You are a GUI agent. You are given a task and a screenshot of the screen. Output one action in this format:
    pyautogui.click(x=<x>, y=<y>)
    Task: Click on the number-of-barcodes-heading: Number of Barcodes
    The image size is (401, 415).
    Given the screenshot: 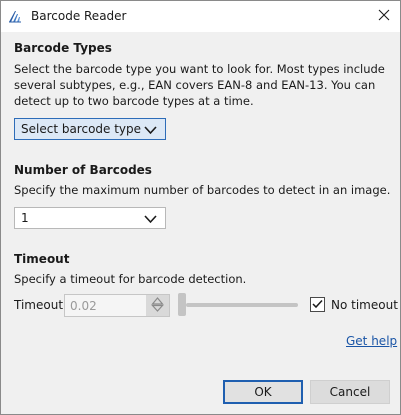 What is the action you would take?
    pyautogui.click(x=83, y=170)
    